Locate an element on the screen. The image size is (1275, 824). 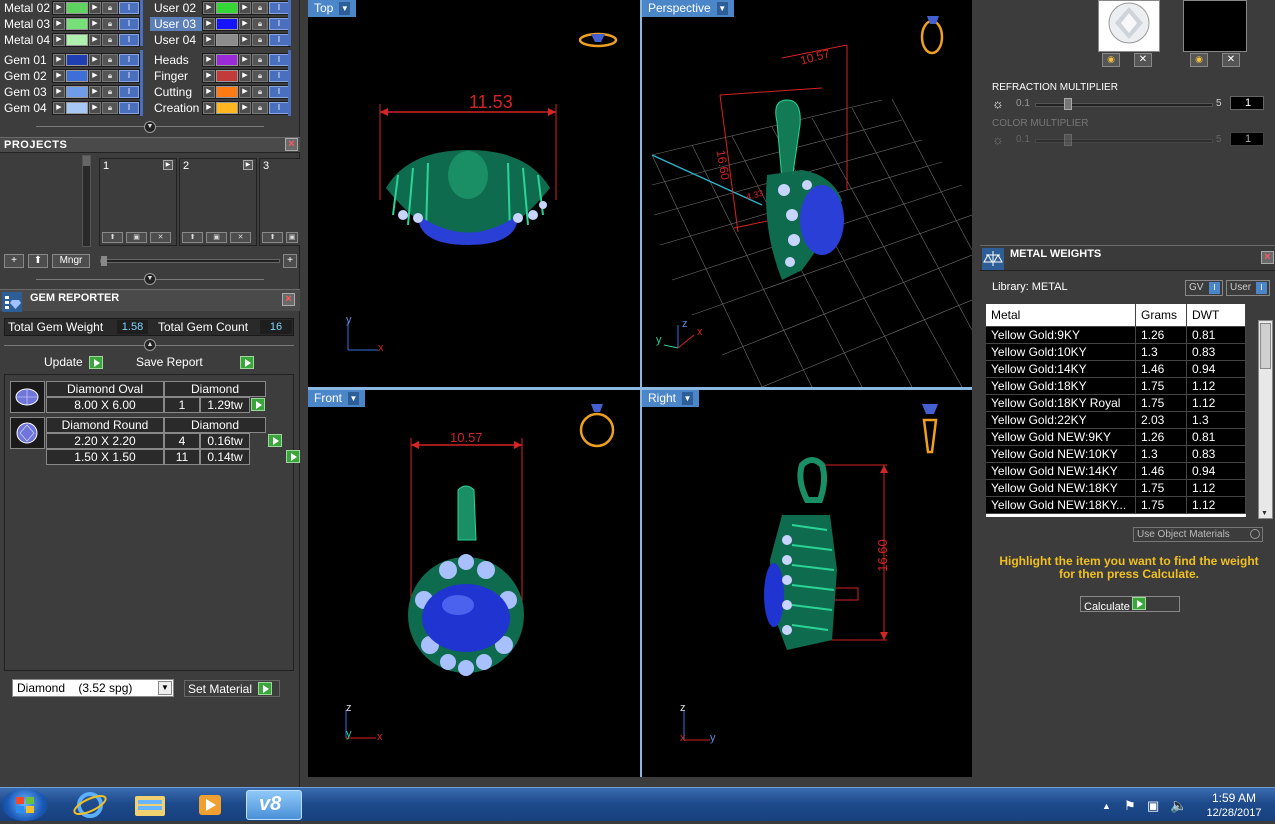
gem-count: 4 is located at coordinates (182, 441).